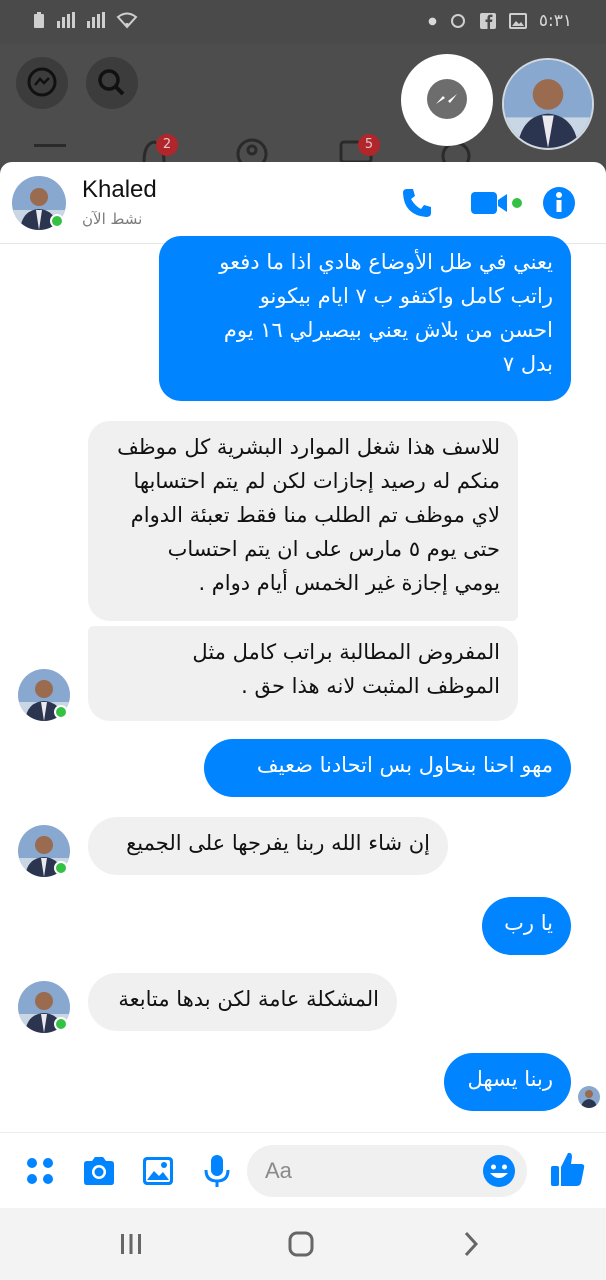 The height and width of the screenshot is (1280, 606). I want to click on seen-indicator-avatar, so click(589, 1097).